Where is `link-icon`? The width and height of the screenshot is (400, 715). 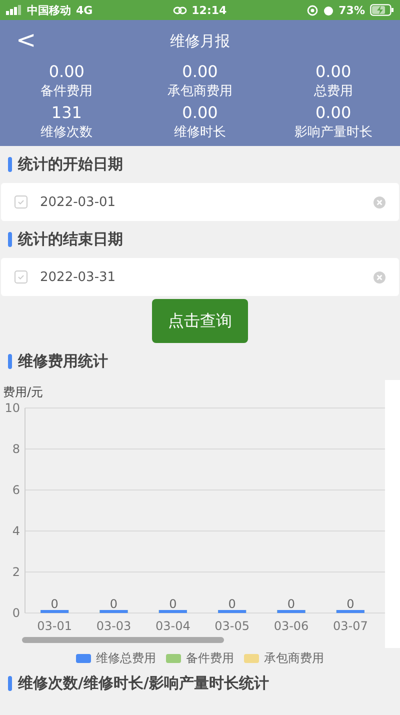
link-icon is located at coordinates (179, 10).